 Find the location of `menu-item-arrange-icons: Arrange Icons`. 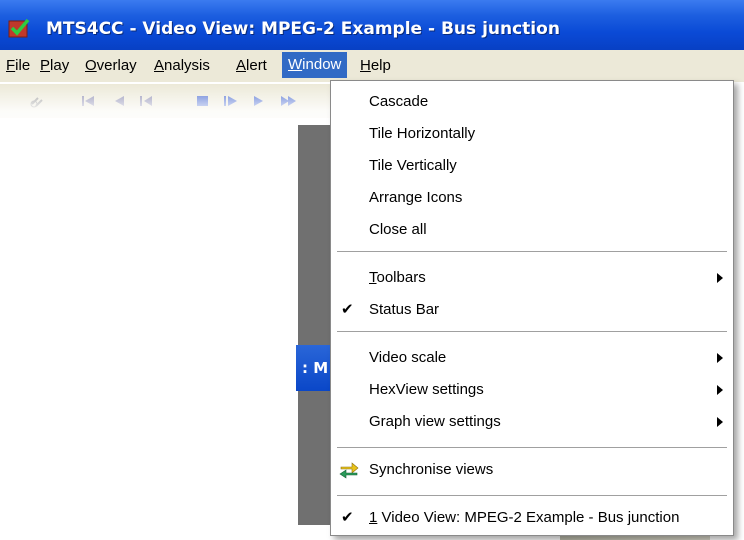

menu-item-arrange-icons: Arrange Icons is located at coordinates (532, 198).